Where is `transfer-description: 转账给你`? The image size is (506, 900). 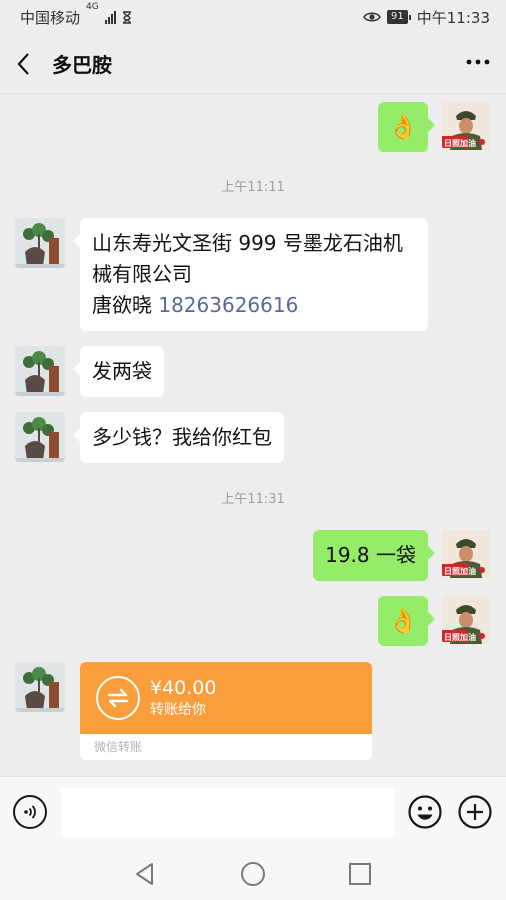
transfer-description: 转账给你 is located at coordinates (178, 710).